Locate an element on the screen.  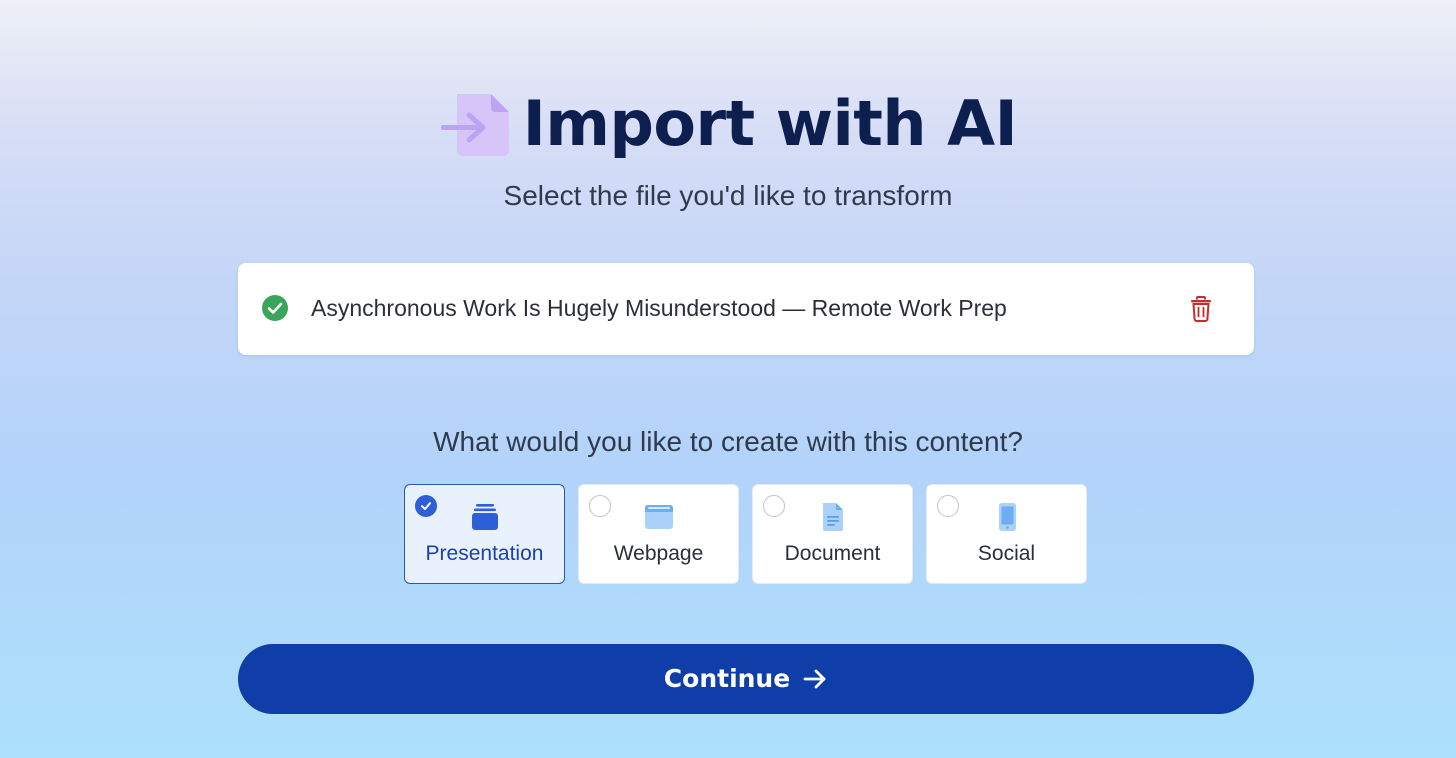
option-presentation: Presentation is located at coordinates (484, 534).